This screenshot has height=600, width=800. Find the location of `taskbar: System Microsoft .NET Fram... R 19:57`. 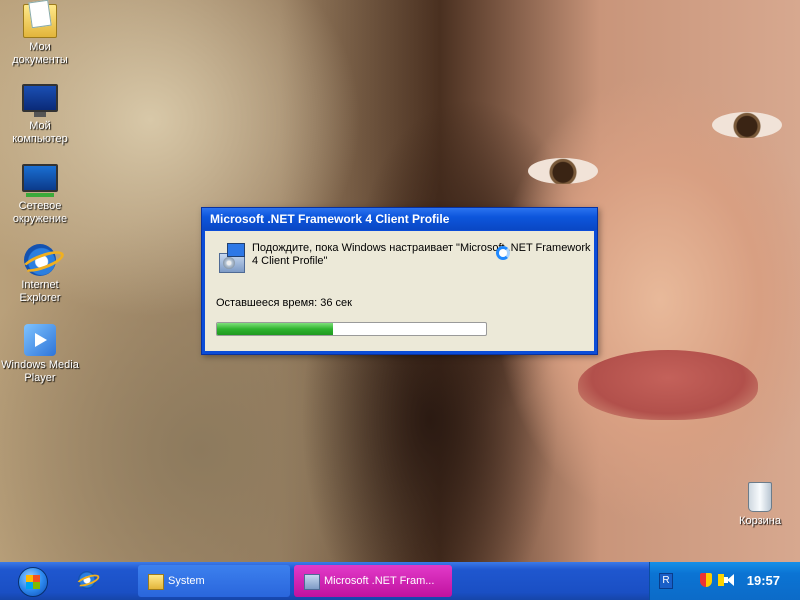

taskbar: System Microsoft .NET Fram... R 19:57 is located at coordinates (400, 581).